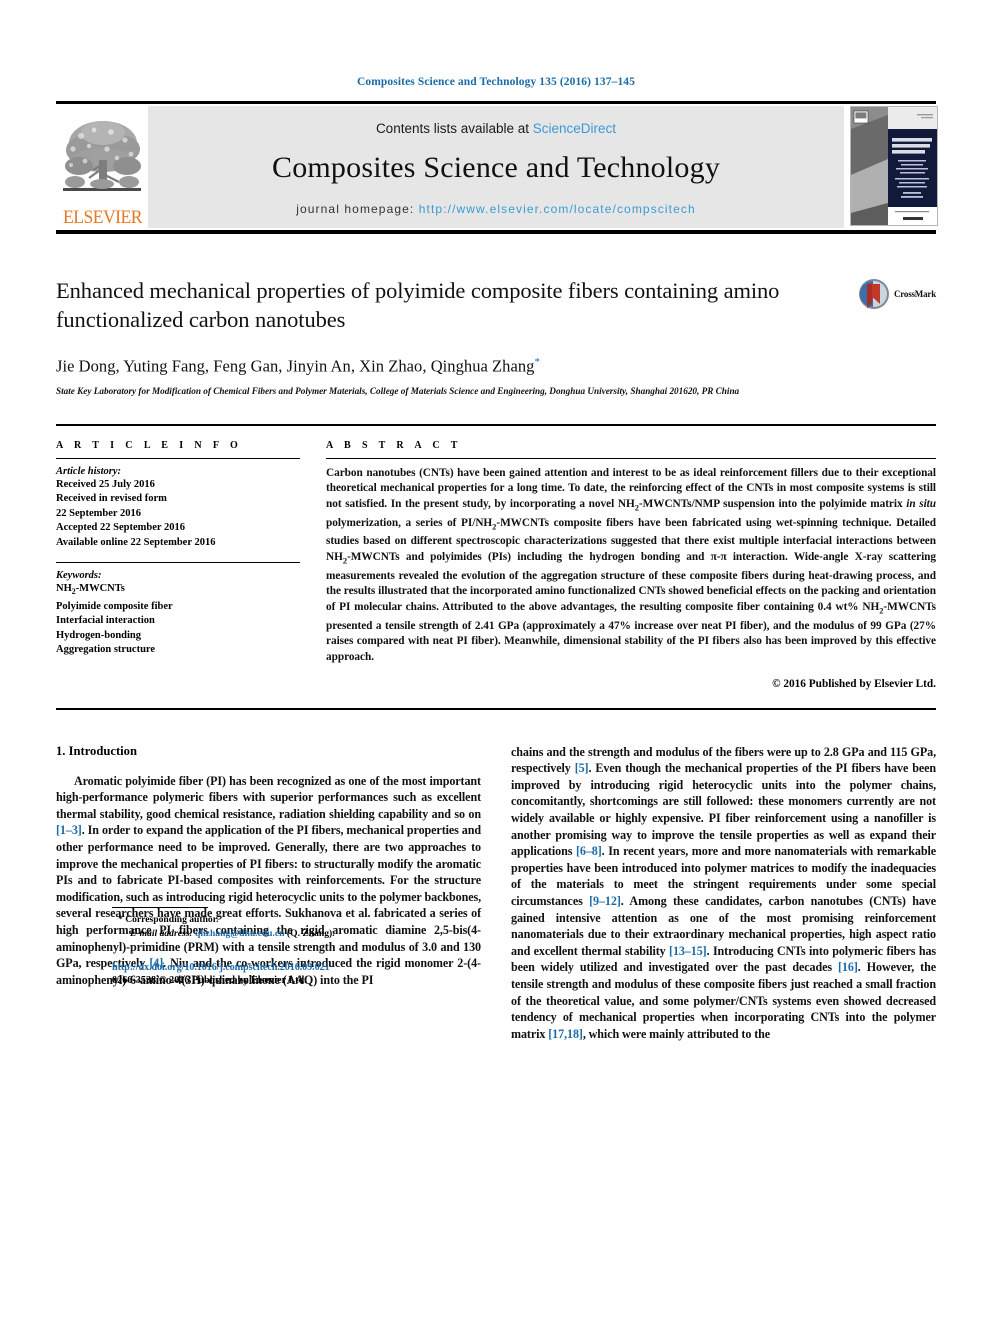  Describe the element at coordinates (894, 166) in the screenshot. I see `cover-image` at that location.